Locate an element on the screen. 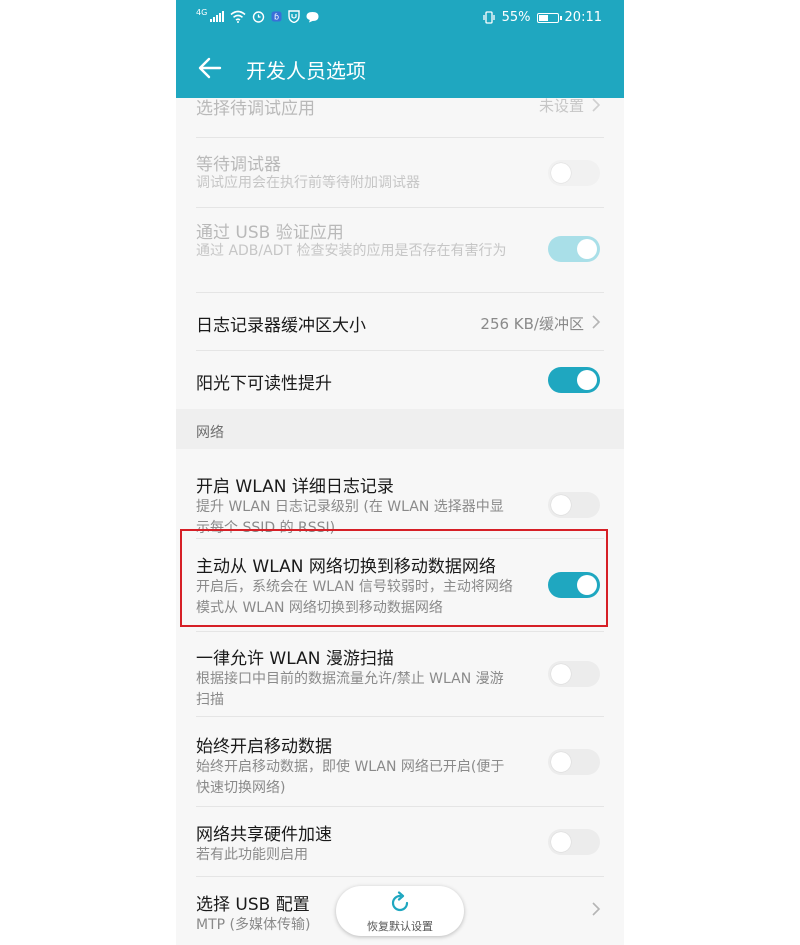 This screenshot has width=800, height=945. network-section-header: 网络 is located at coordinates (400, 429).